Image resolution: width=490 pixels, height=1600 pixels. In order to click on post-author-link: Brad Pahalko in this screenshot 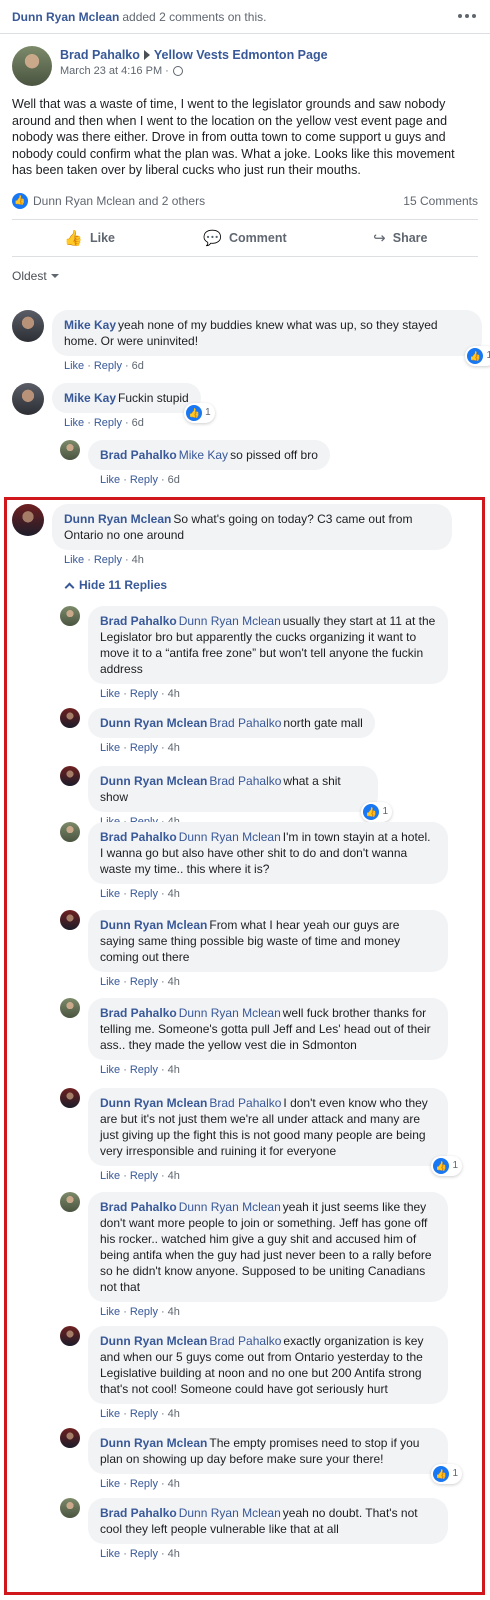, I will do `click(100, 55)`.